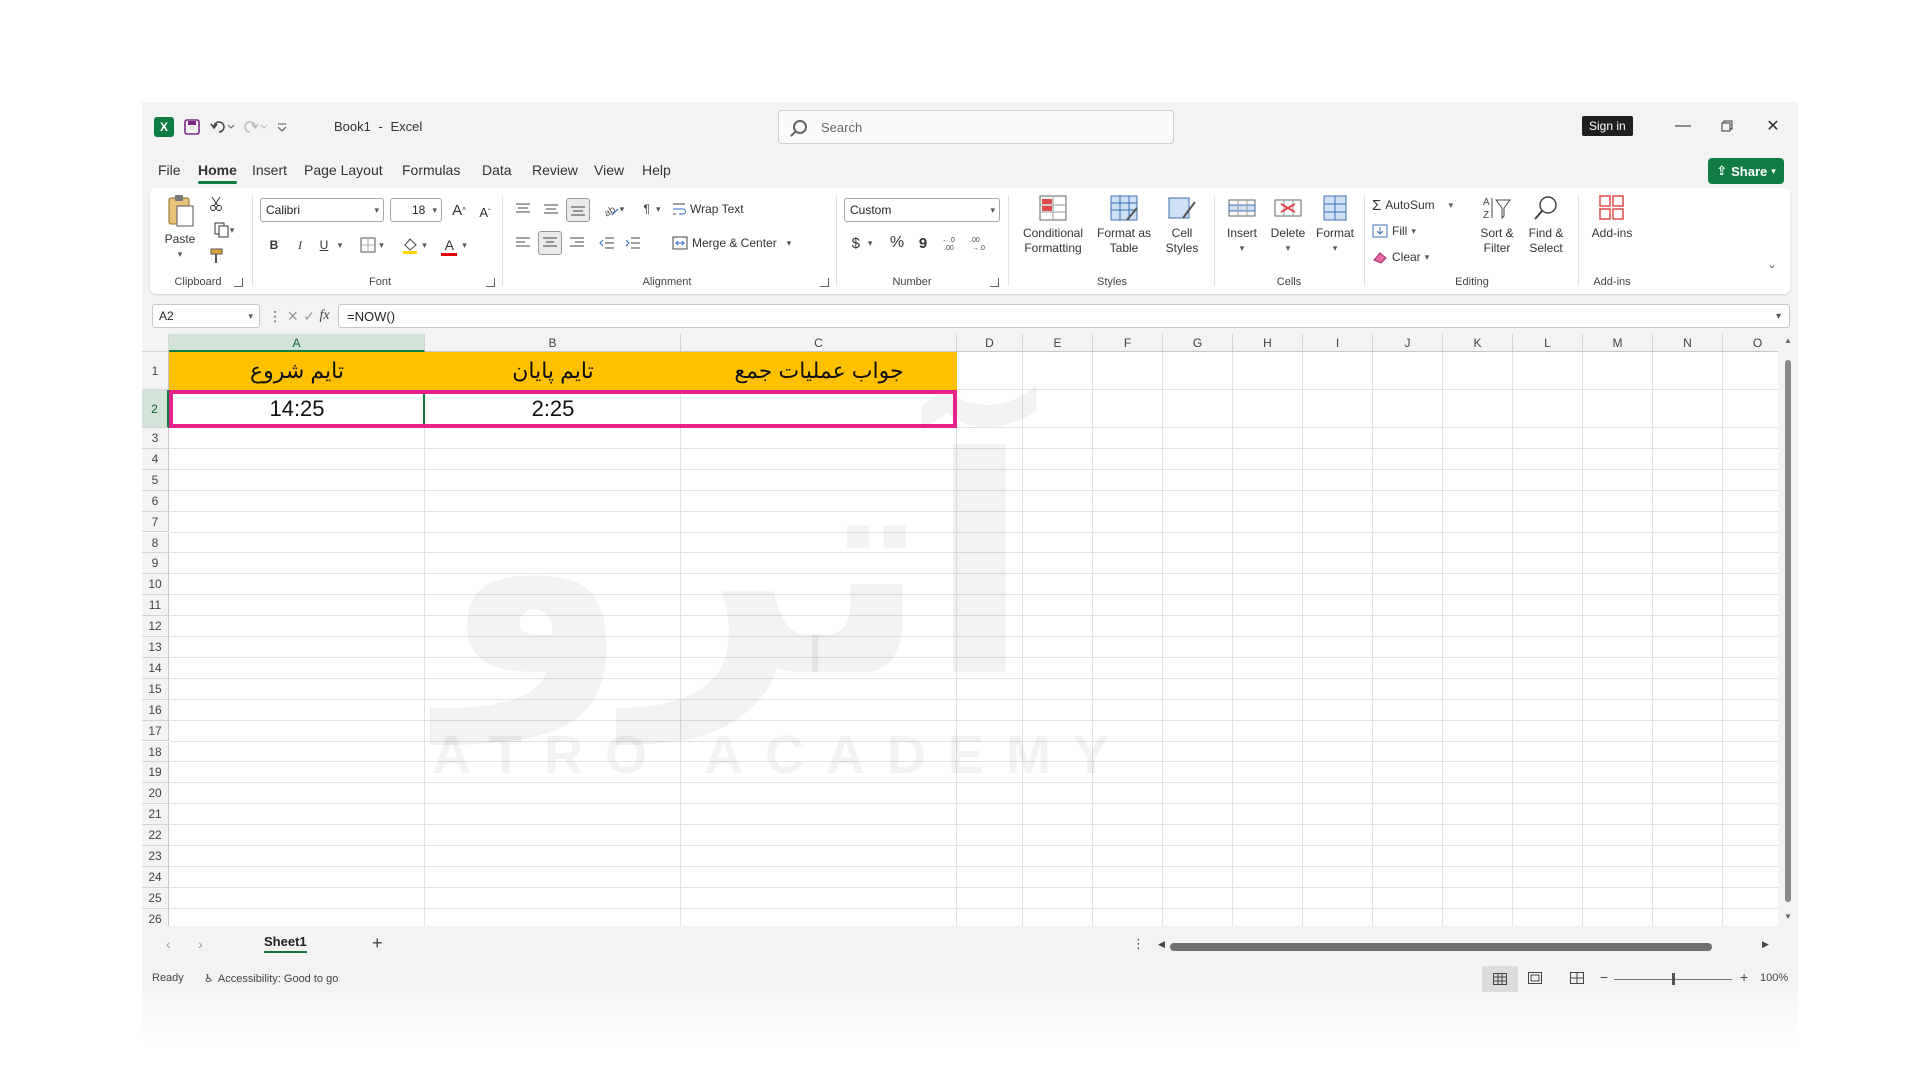 This screenshot has height=1080, width=1920. What do you see at coordinates (1548, 343) in the screenshot?
I see `column-header-l: L` at bounding box center [1548, 343].